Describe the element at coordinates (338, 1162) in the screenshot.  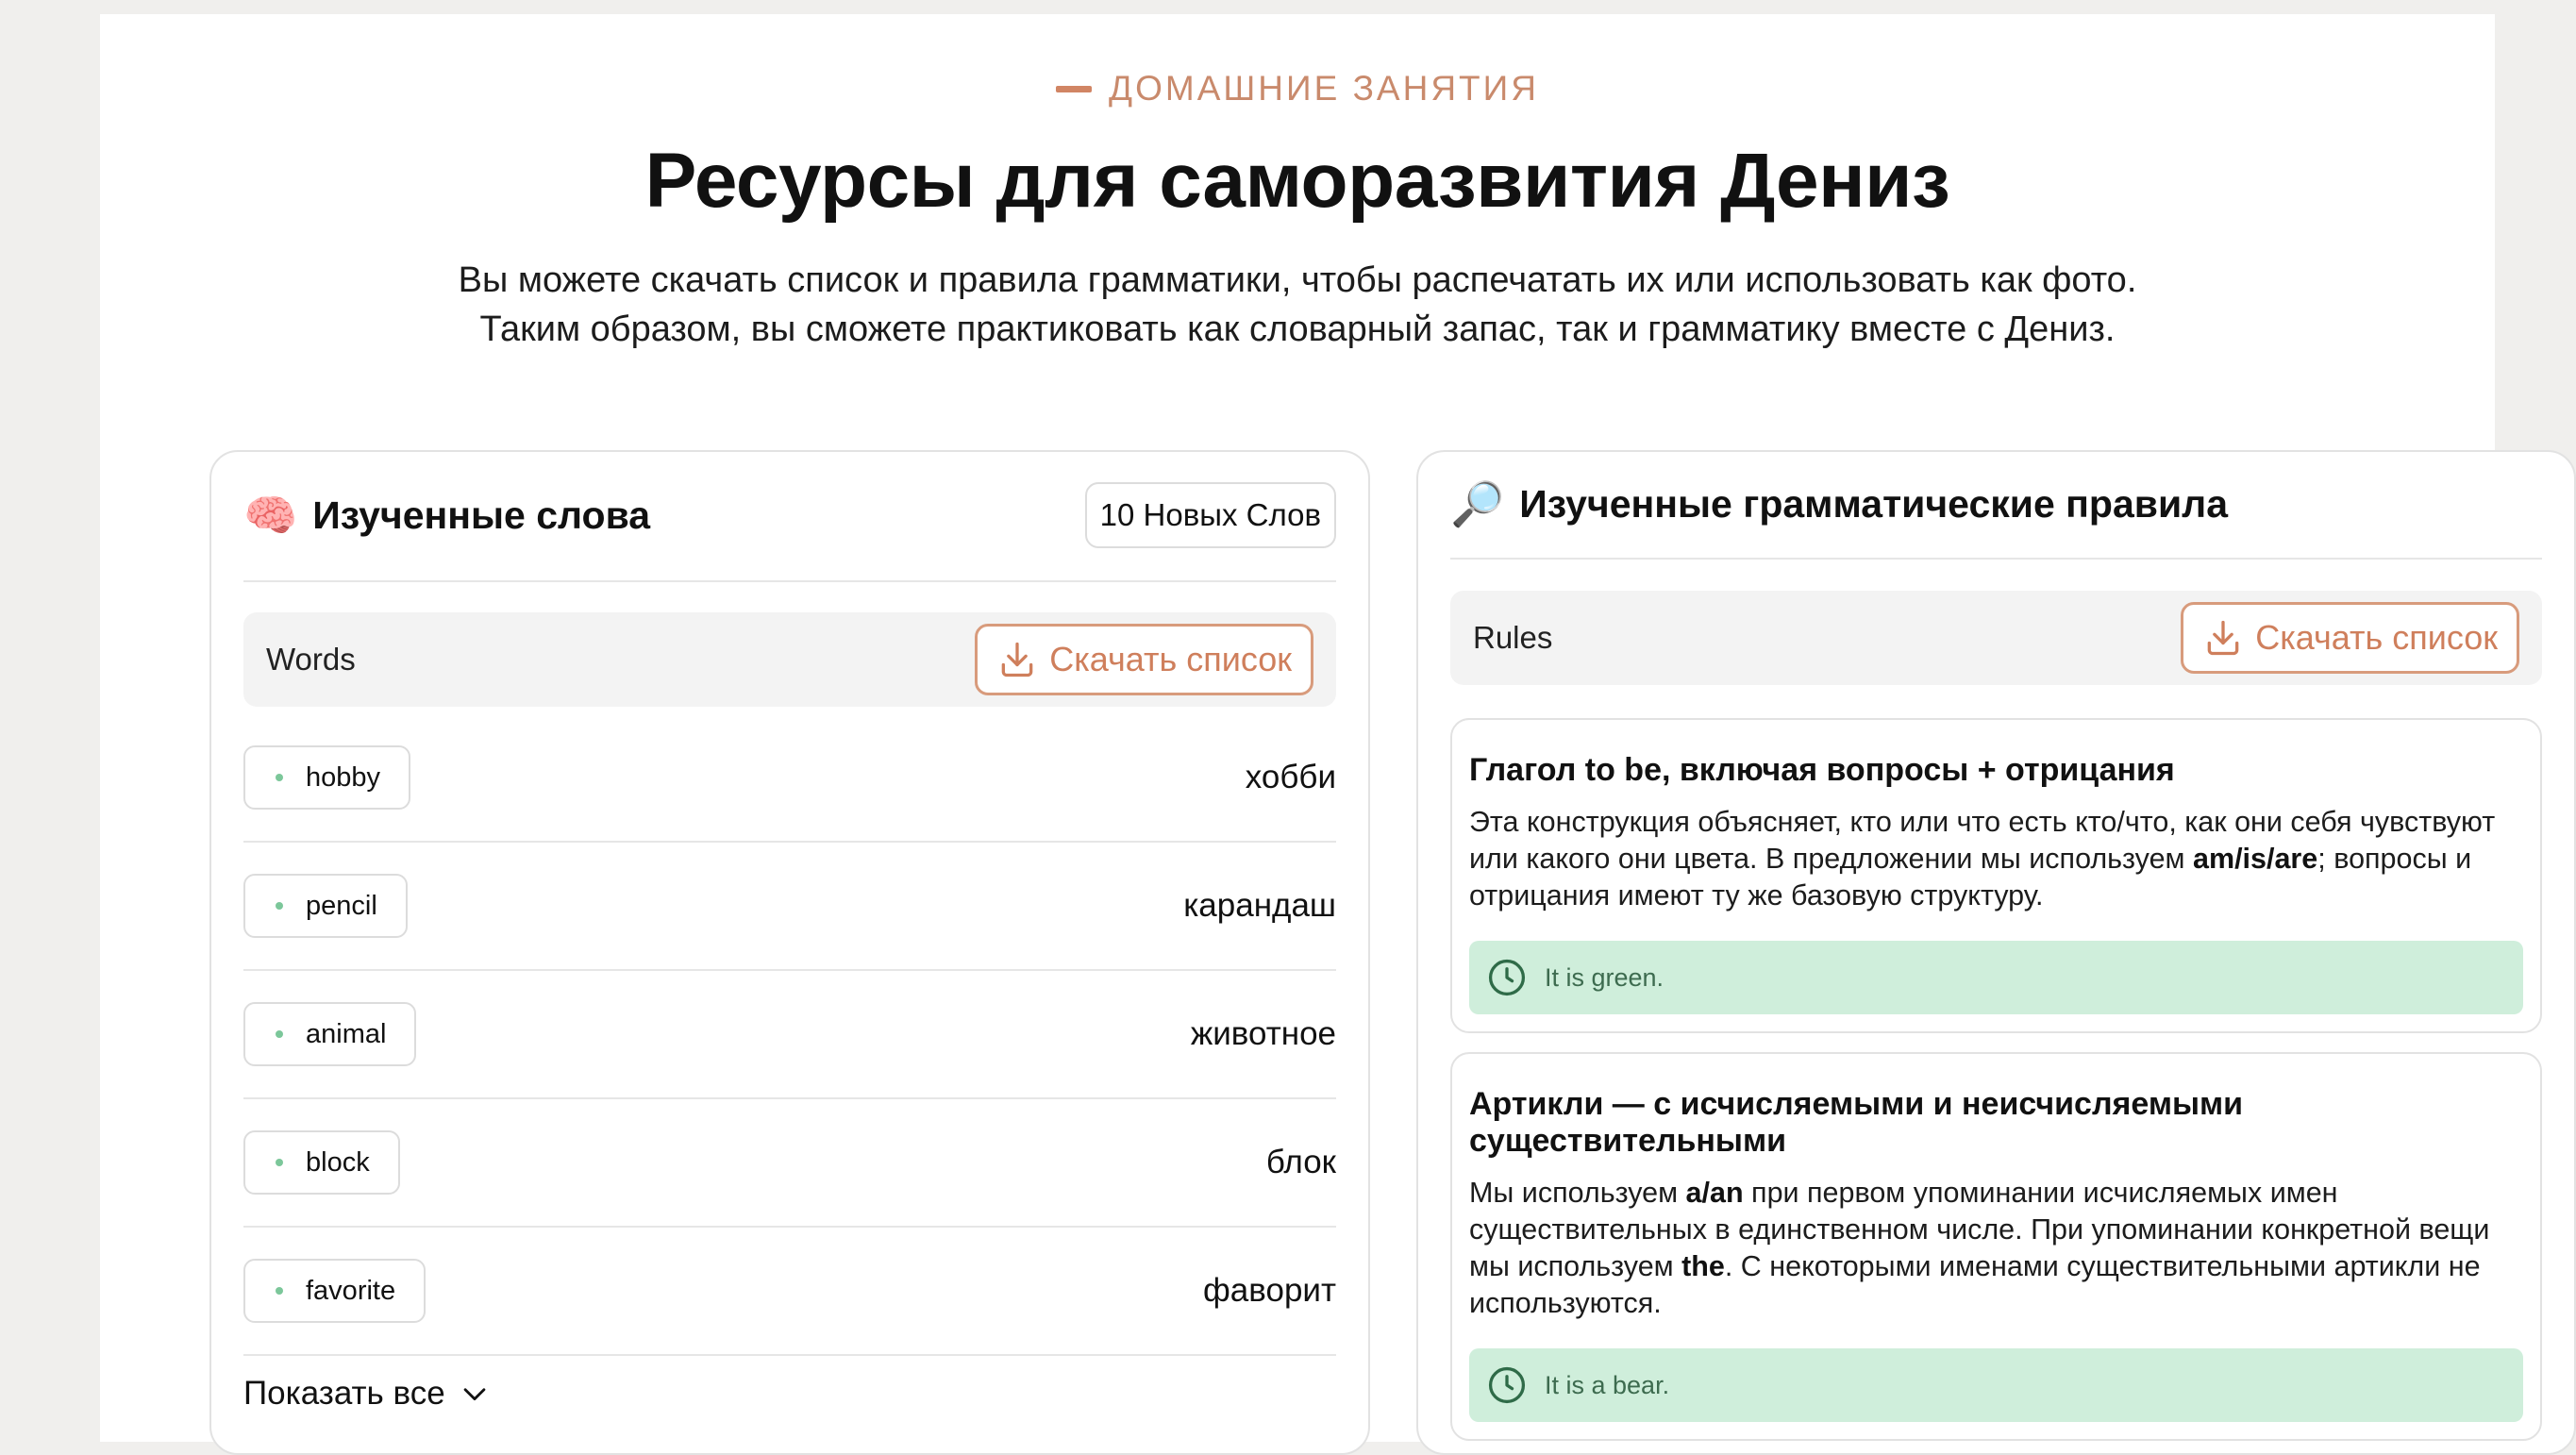
I see `word-text: block` at that location.